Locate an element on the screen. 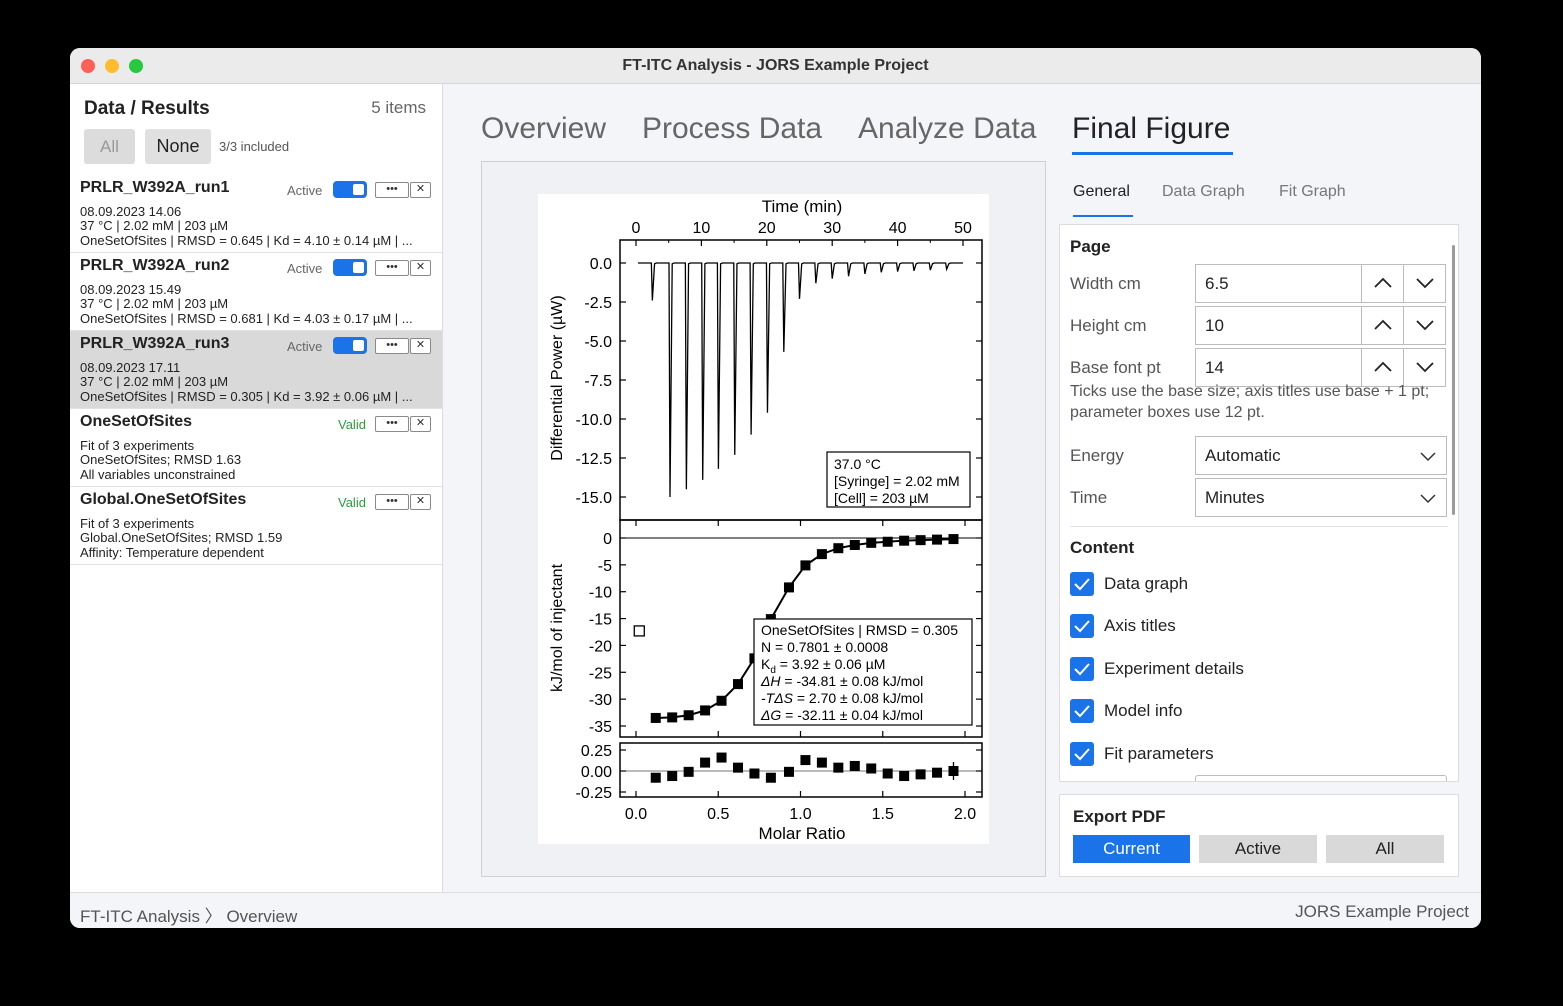 This screenshot has height=1006, width=1563. time-select: Minutes is located at coordinates (1321, 497).